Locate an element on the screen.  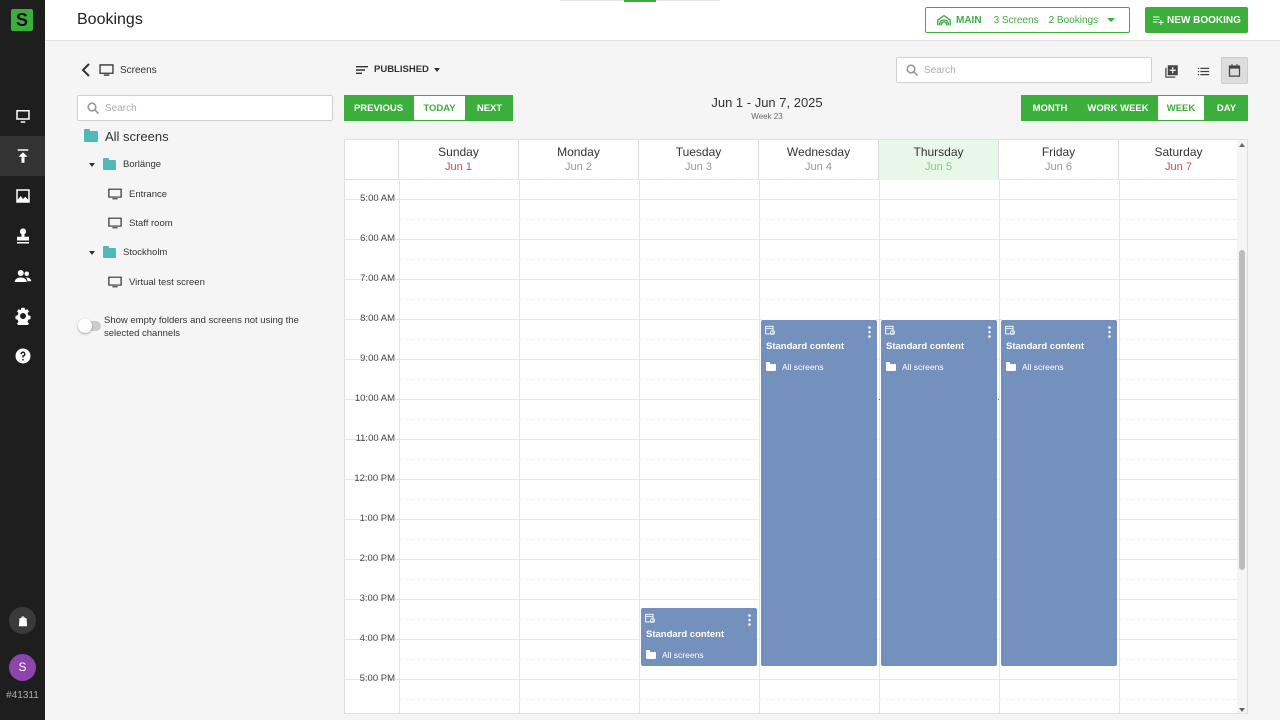
calendar-icon is located at coordinates (1234, 70).